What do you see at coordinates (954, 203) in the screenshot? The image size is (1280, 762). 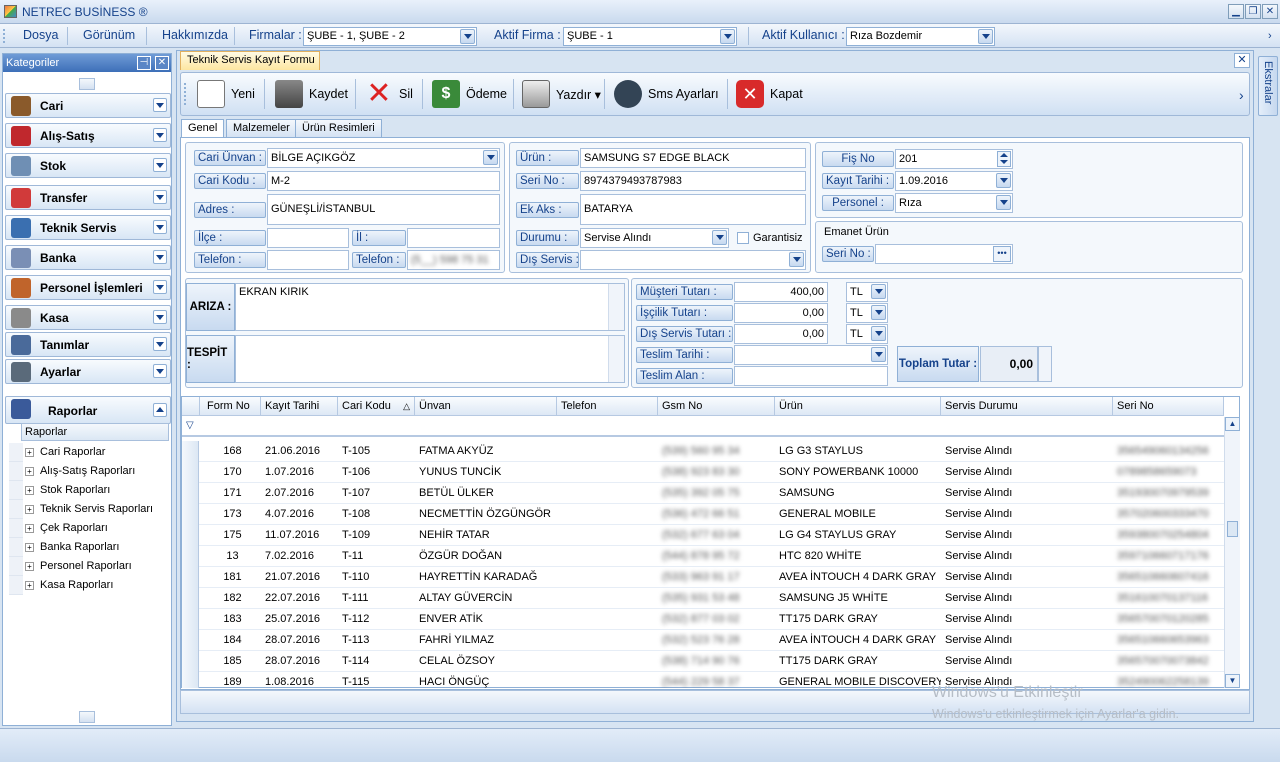 I see `personel-select: Rıza` at bounding box center [954, 203].